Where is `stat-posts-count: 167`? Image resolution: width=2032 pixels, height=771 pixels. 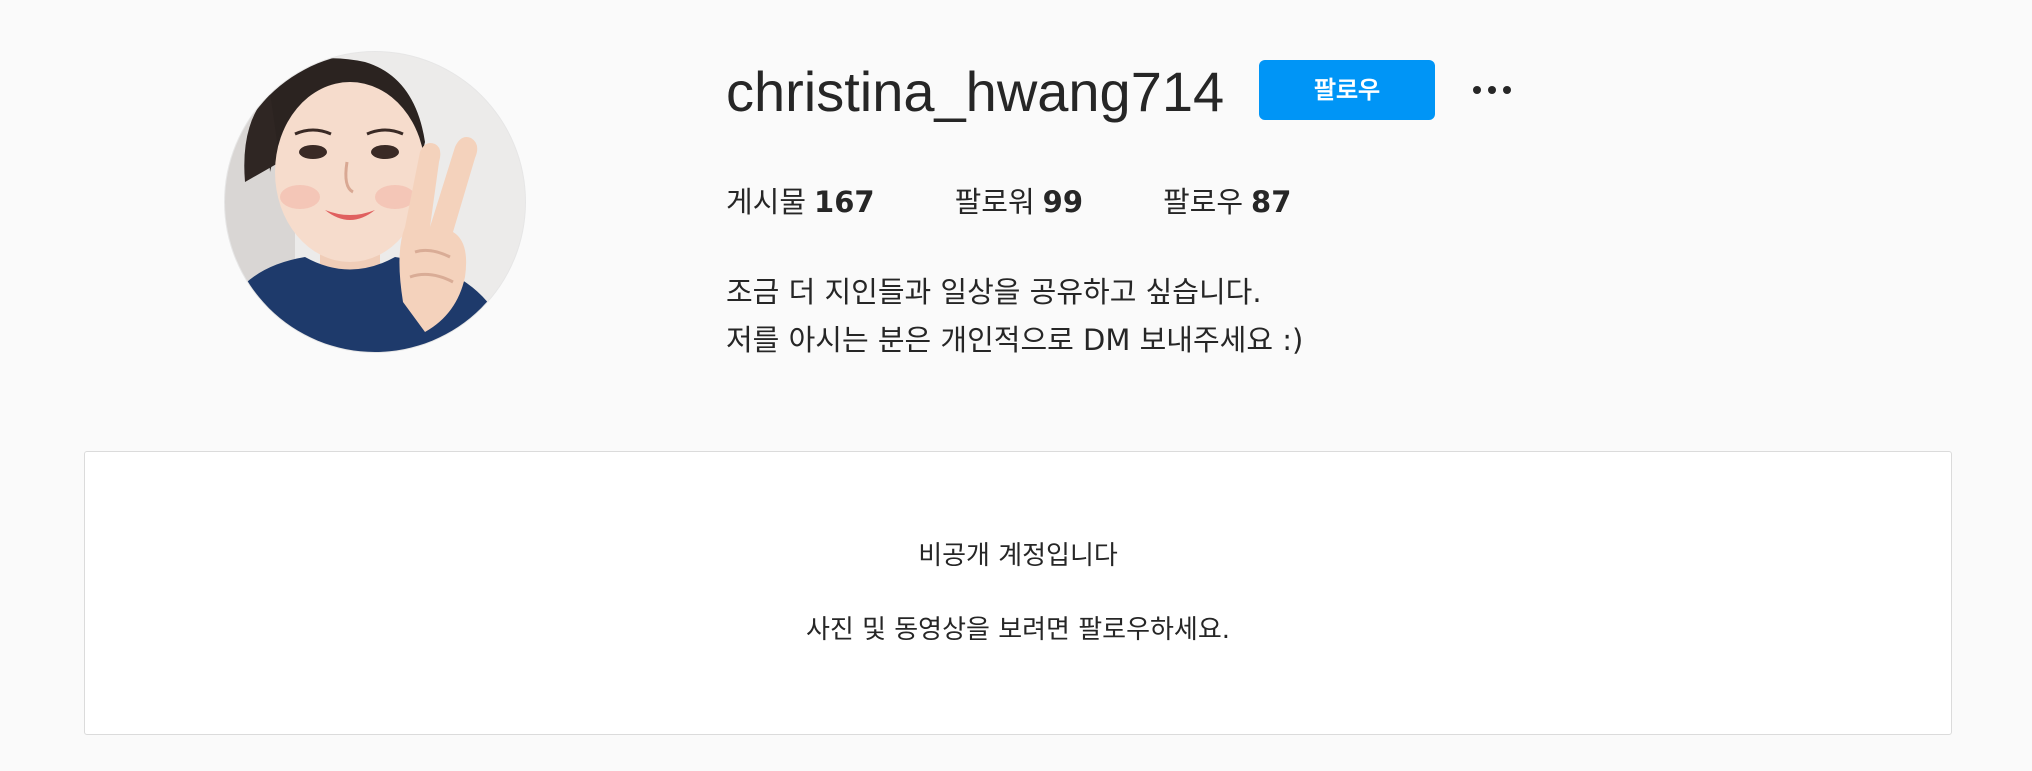
stat-posts-count: 167 is located at coordinates (844, 202).